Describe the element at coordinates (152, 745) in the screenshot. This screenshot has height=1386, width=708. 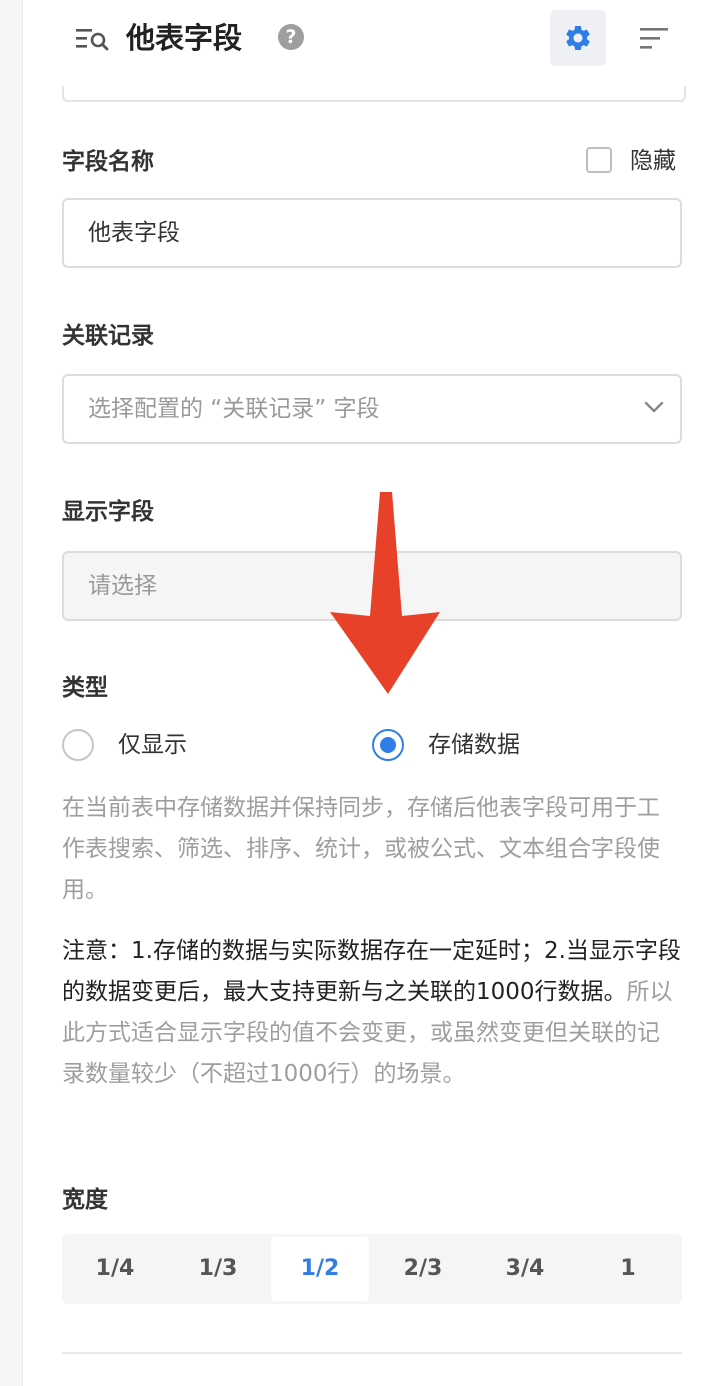
I see `radio-label: 仅显示` at that location.